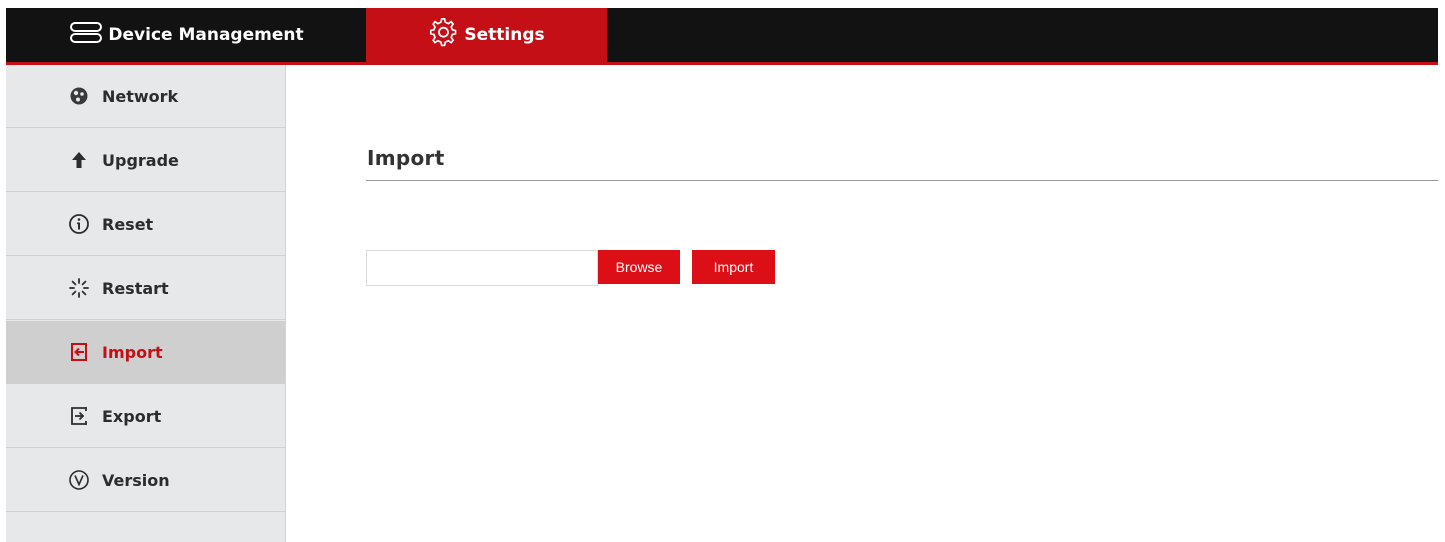  I want to click on sidebar-item-label: Upgrade, so click(140, 160).